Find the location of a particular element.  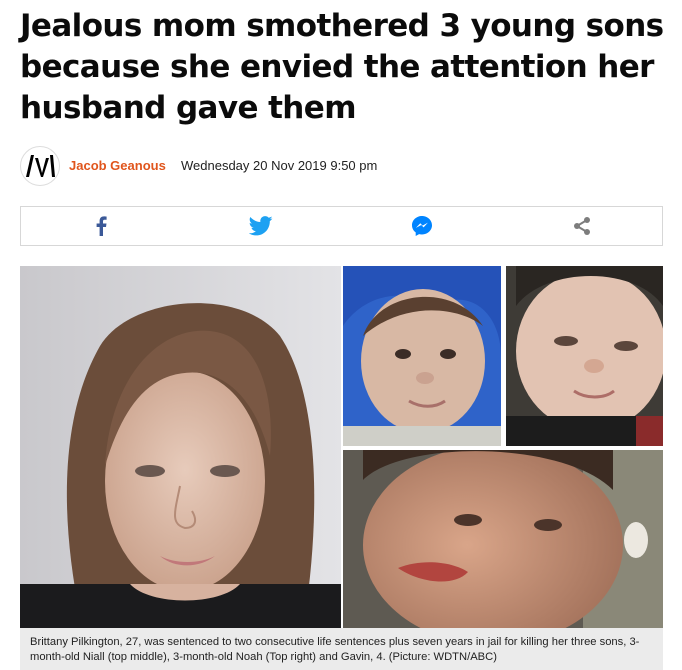

generic-share-button is located at coordinates (582, 226).